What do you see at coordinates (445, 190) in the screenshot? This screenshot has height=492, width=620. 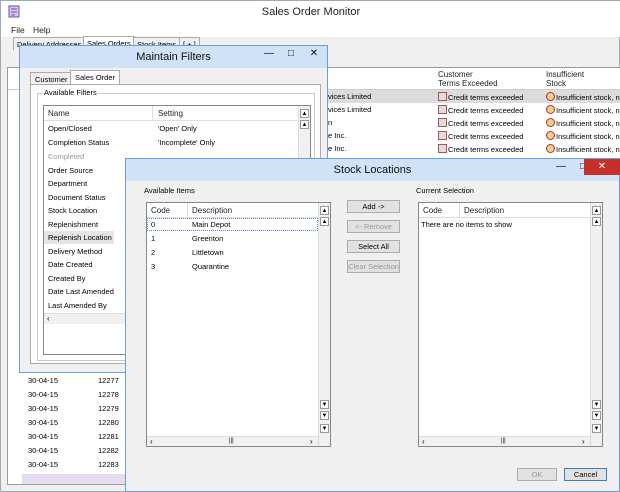 I see `current-selection-label: Current Selection` at bounding box center [445, 190].